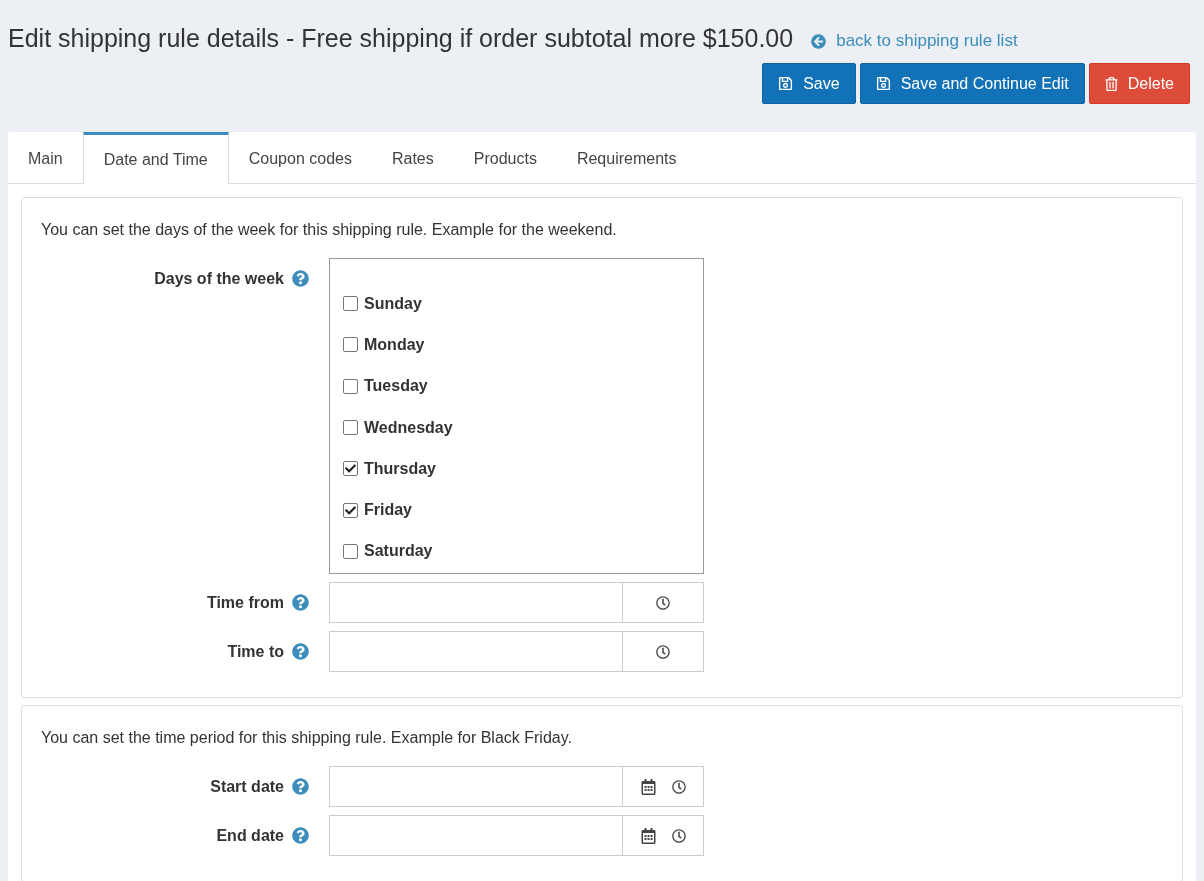 The height and width of the screenshot is (881, 1204). What do you see at coordinates (300, 157) in the screenshot?
I see `tab: Coupon codes` at bounding box center [300, 157].